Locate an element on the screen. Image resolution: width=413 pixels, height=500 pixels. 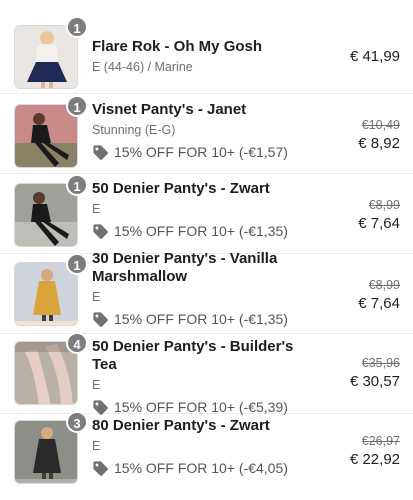
product-name: Flare Rok - Oh My Gosh is located at coordinates (205, 47).